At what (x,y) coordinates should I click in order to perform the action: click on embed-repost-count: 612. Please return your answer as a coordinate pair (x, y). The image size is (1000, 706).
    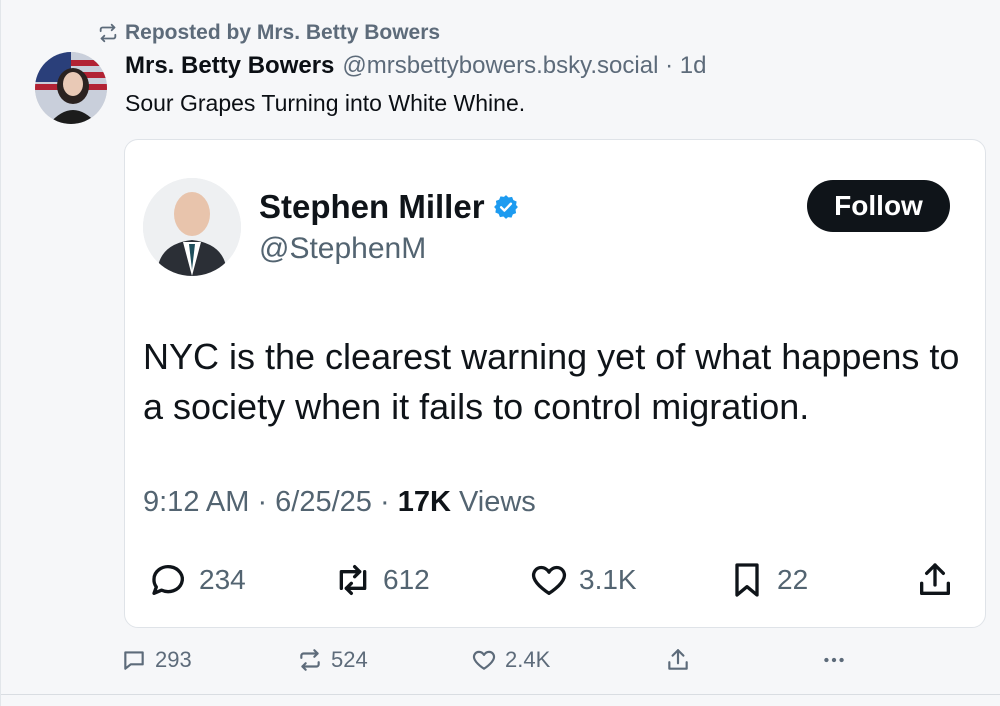
    Looking at the image, I should click on (406, 579).